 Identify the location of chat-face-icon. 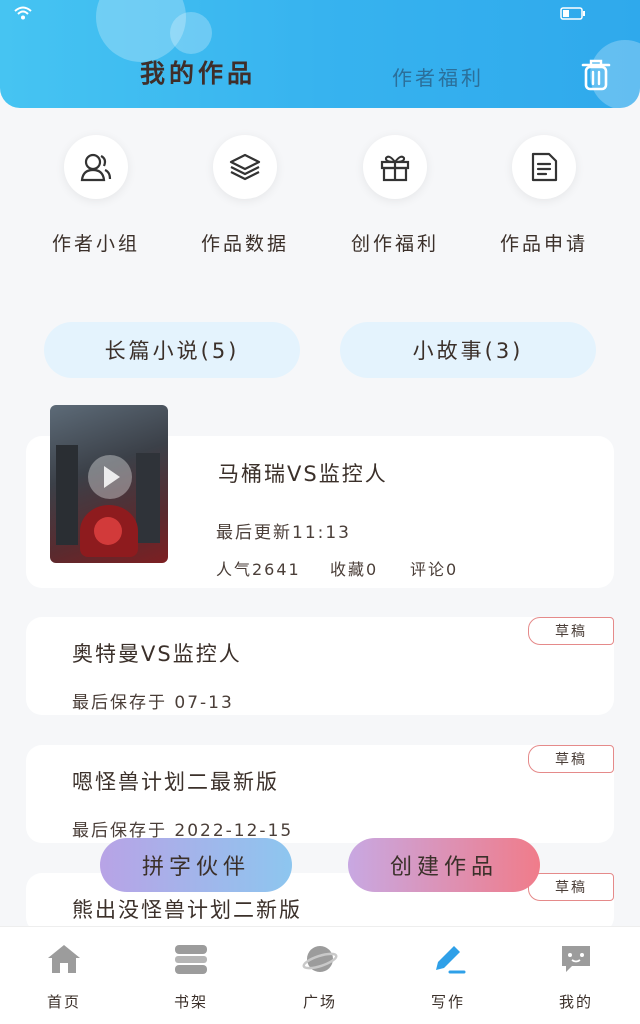
(576, 959).